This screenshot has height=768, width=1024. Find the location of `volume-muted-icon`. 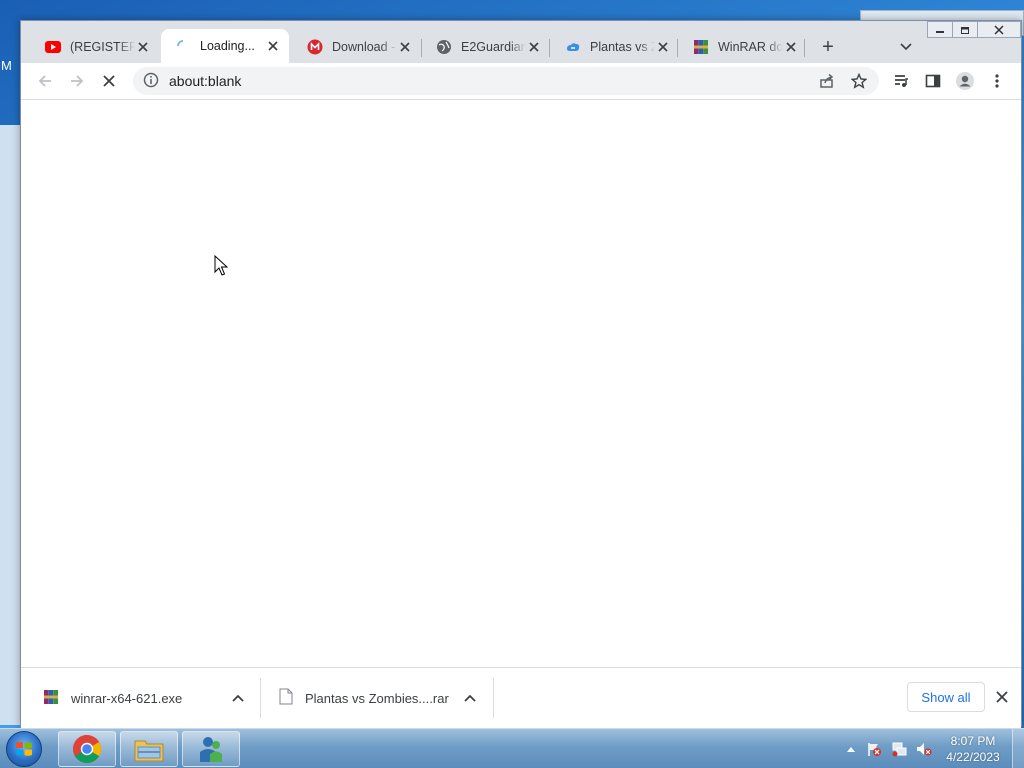

volume-muted-icon is located at coordinates (924, 749).